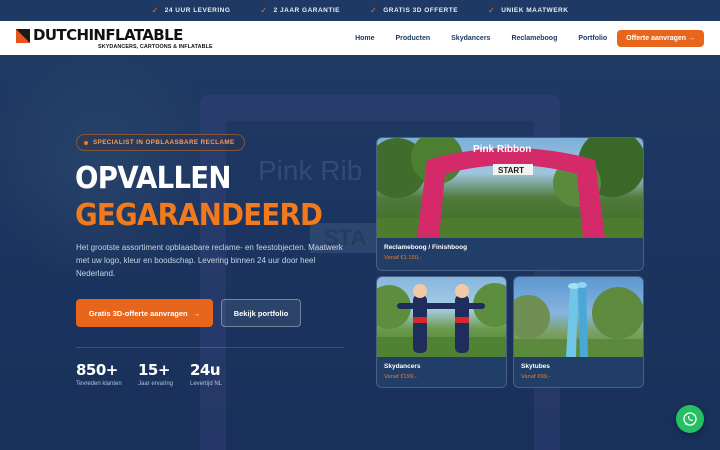  What do you see at coordinates (441, 320) in the screenshot?
I see `skydancer-illustration` at bounding box center [441, 320].